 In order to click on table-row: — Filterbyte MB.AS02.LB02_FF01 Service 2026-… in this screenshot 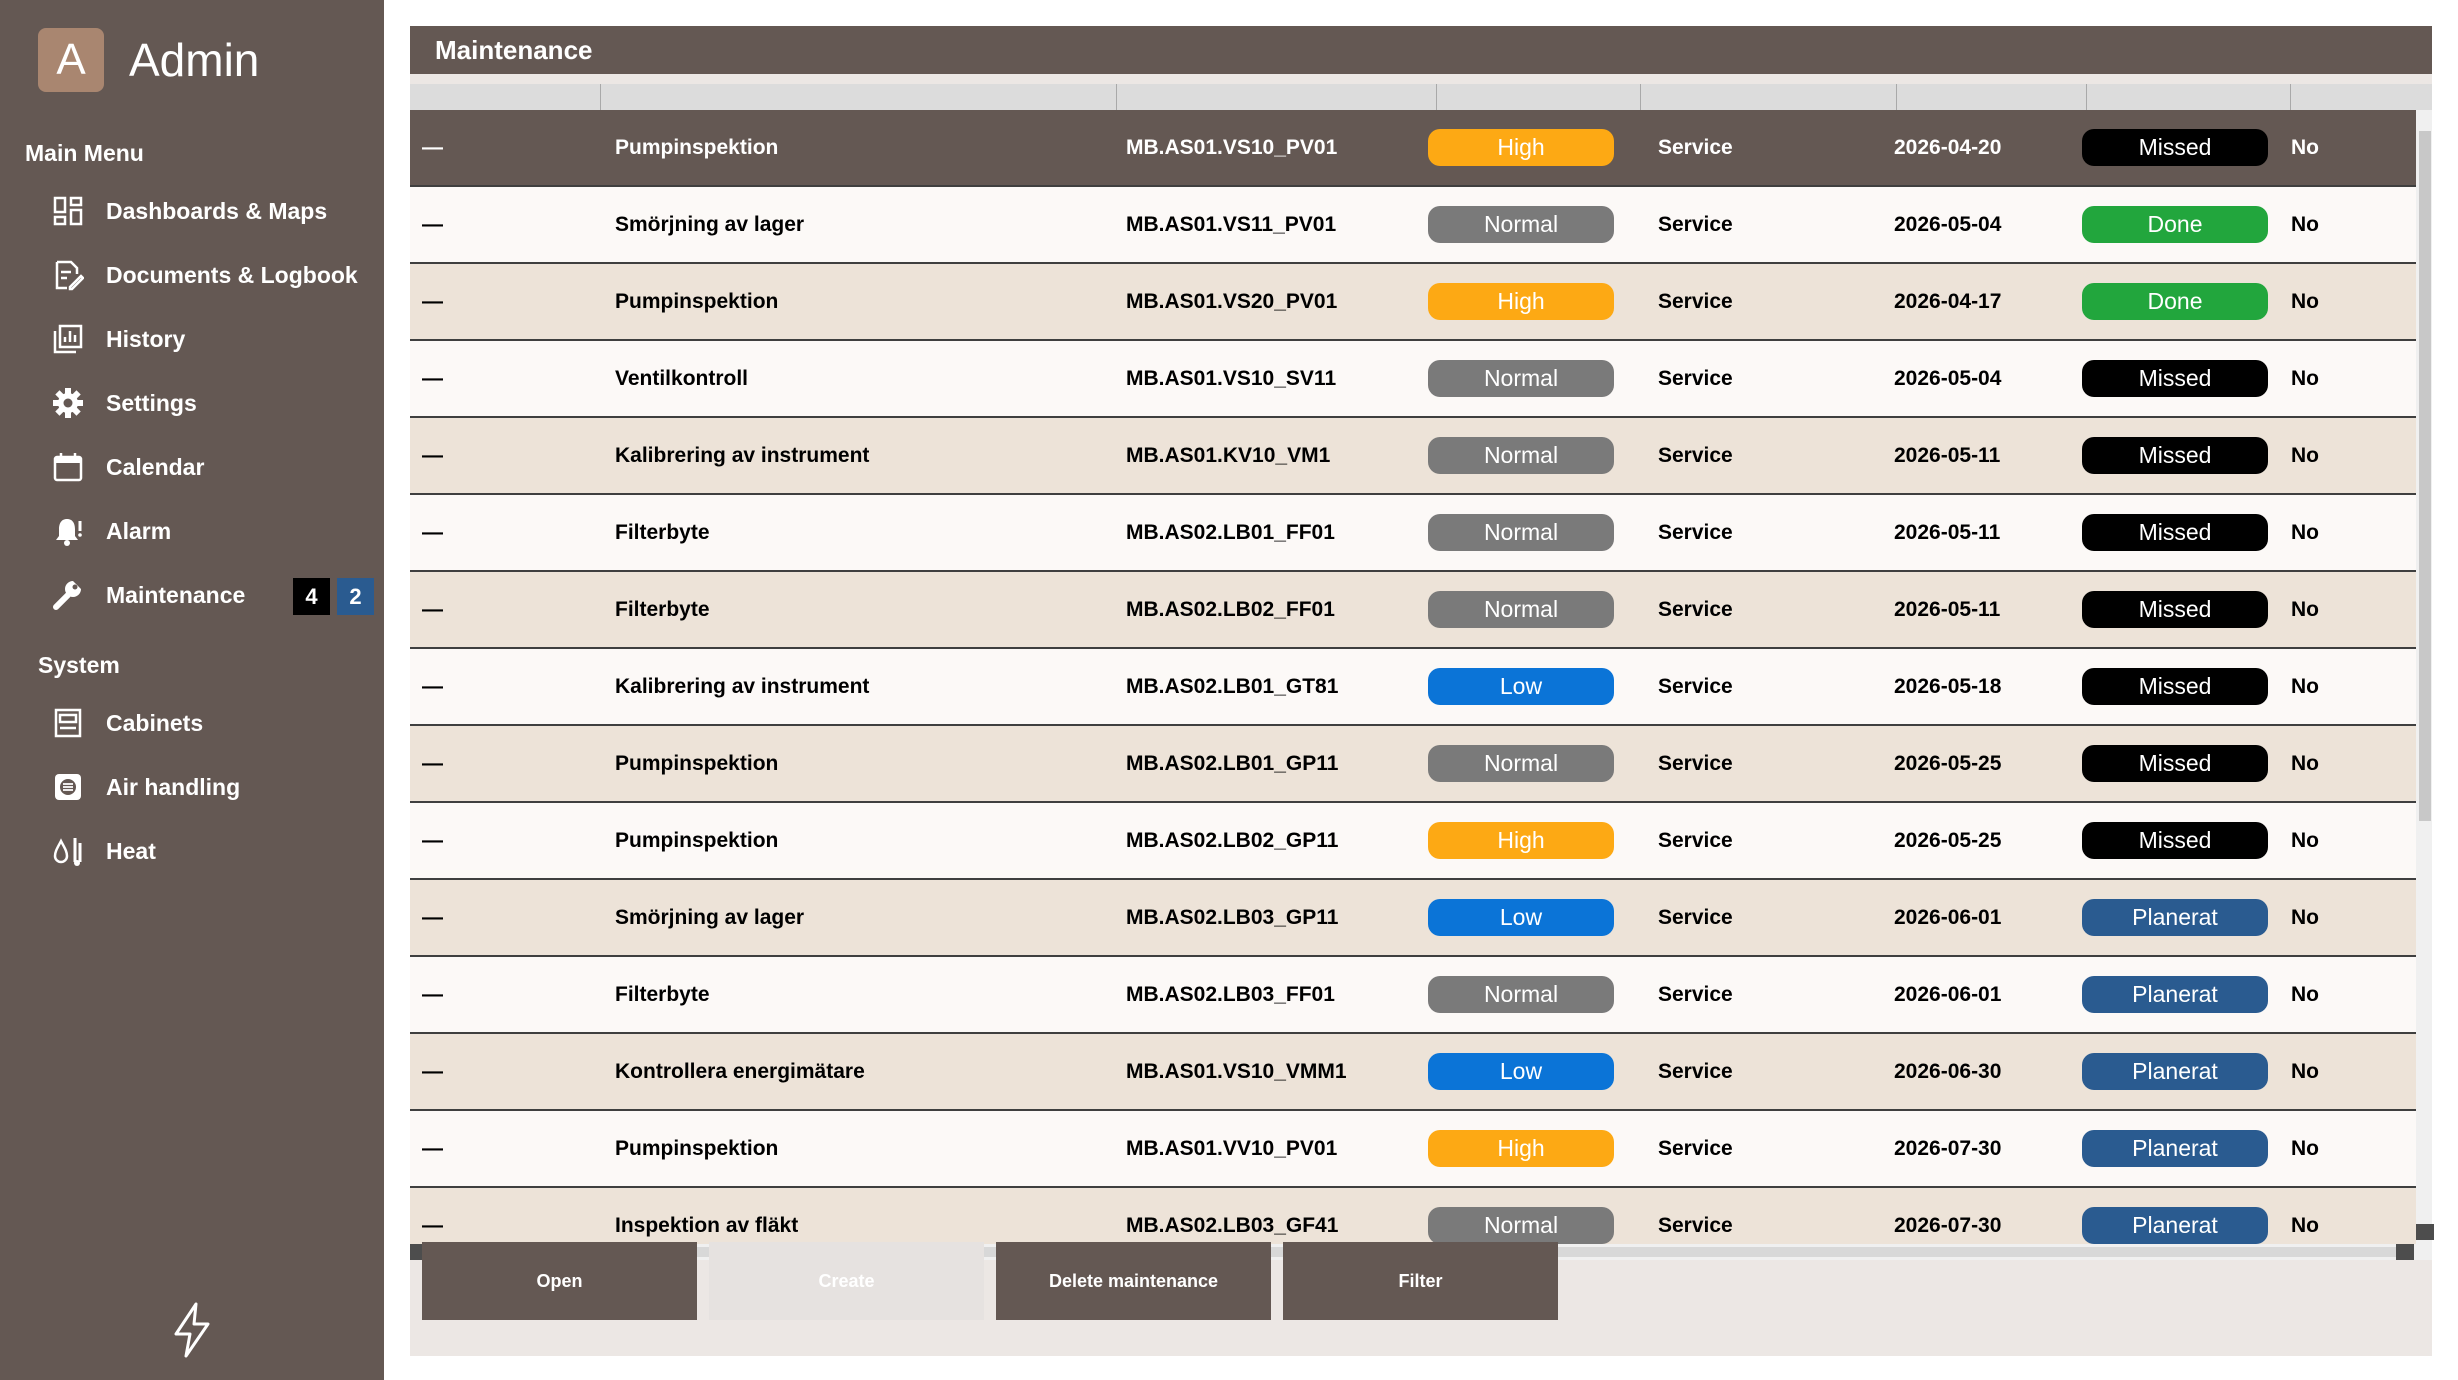, I will do `click(1413, 610)`.